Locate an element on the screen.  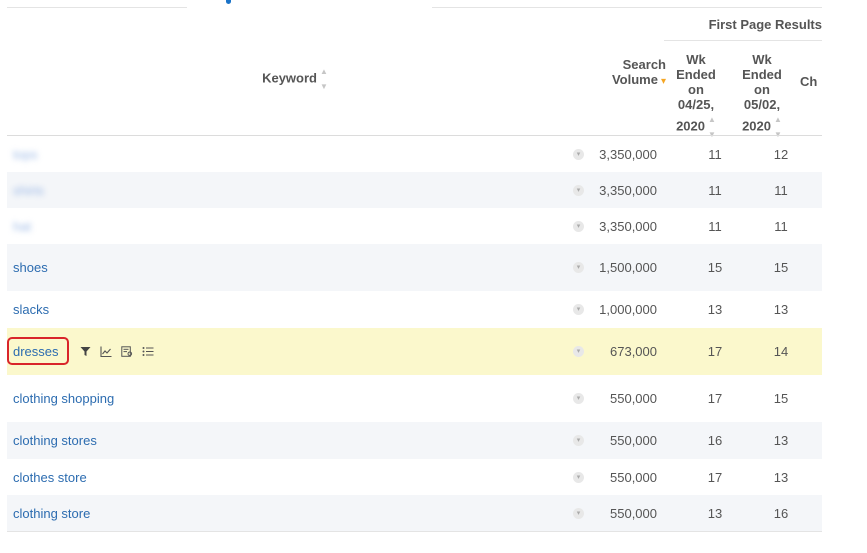
wk2-rank-cell: 12 is located at coordinates (781, 154).